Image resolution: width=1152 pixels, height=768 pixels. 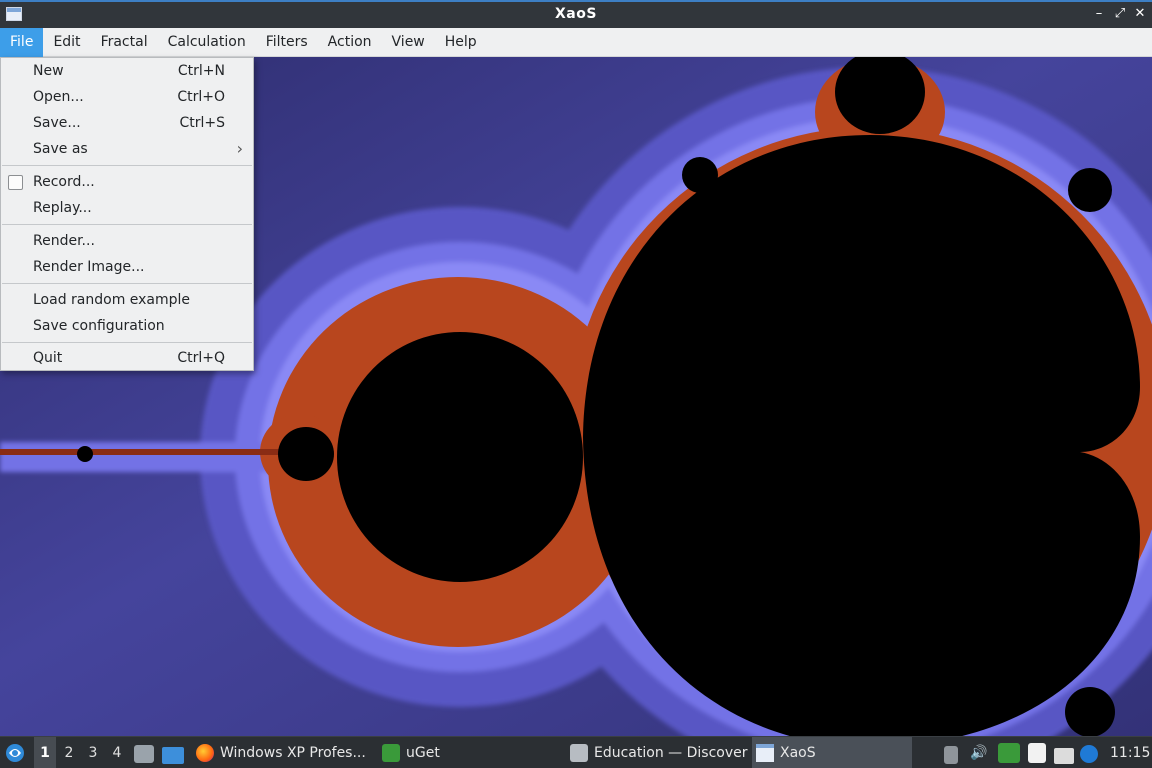 What do you see at coordinates (1140, 14) in the screenshot?
I see `close-icon: ✕` at bounding box center [1140, 14].